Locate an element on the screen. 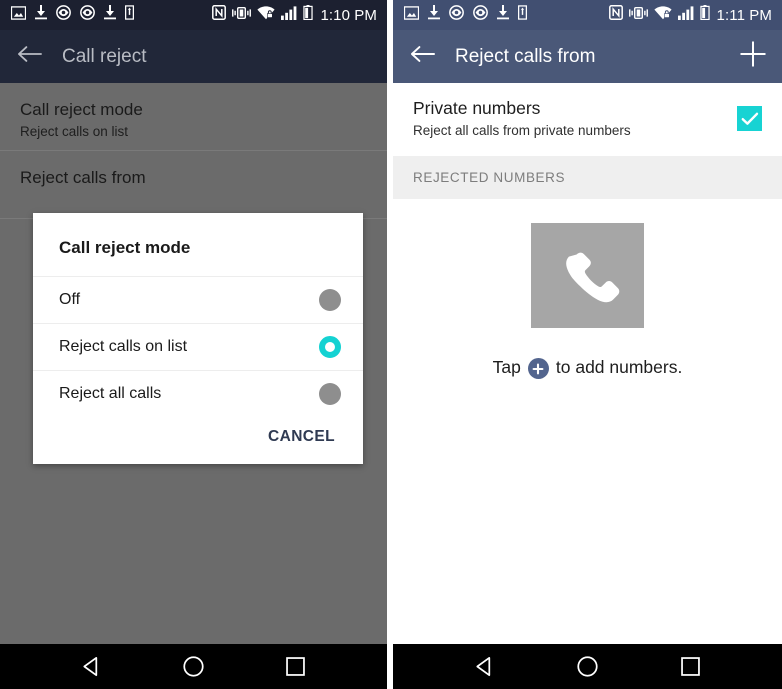 This screenshot has width=782, height=689. empty-state-text-after: to add numbers. is located at coordinates (619, 367).